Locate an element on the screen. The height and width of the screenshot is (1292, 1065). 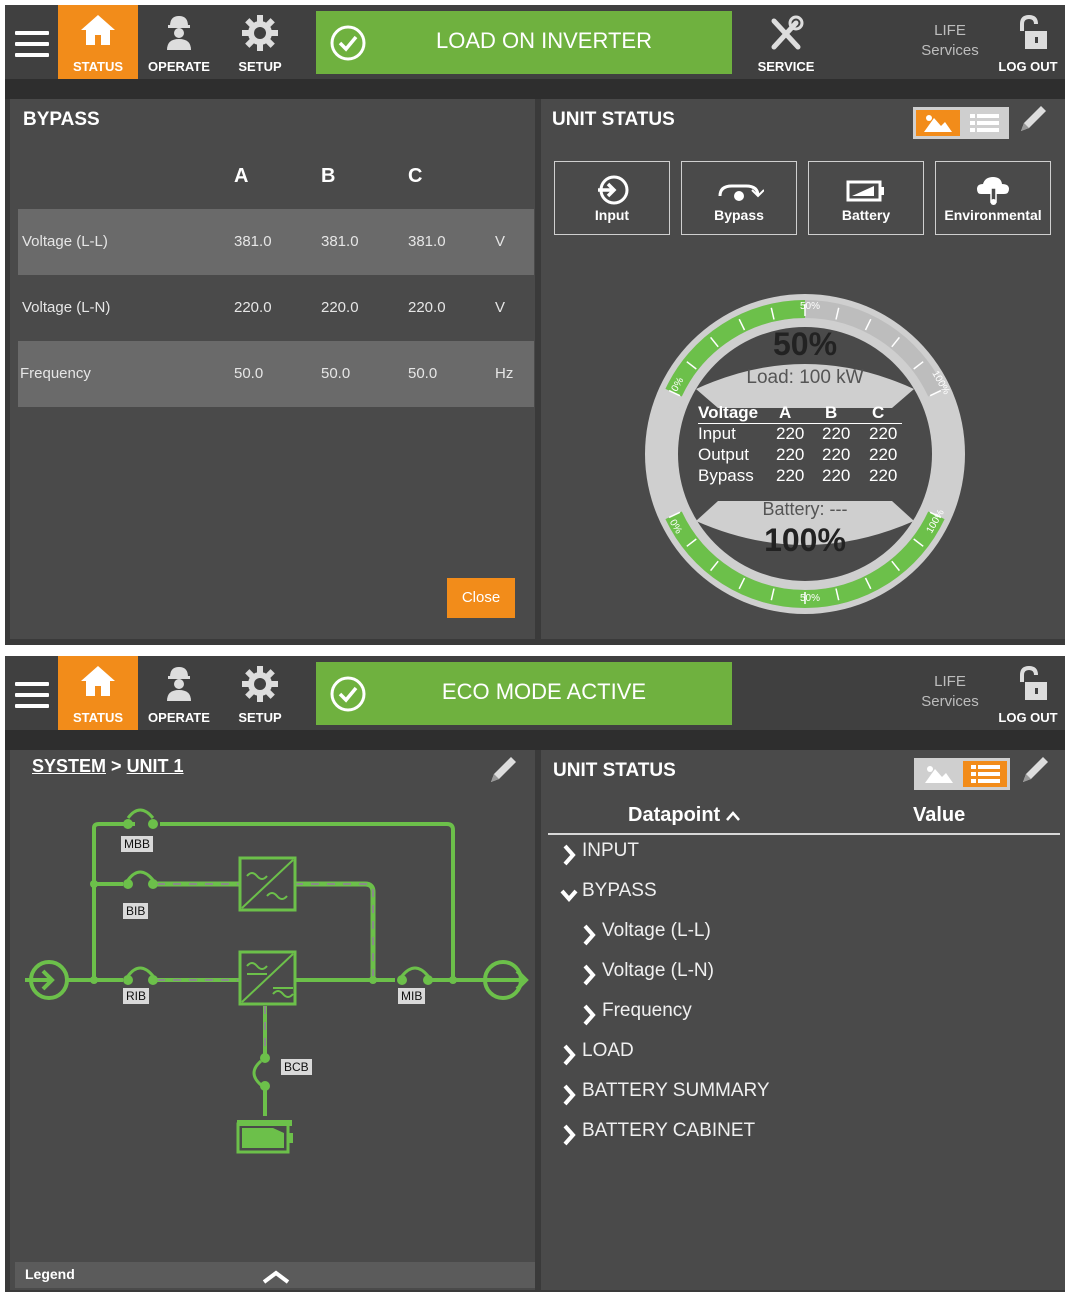
tree-item-label: BYPASS is located at coordinates (619, 890).